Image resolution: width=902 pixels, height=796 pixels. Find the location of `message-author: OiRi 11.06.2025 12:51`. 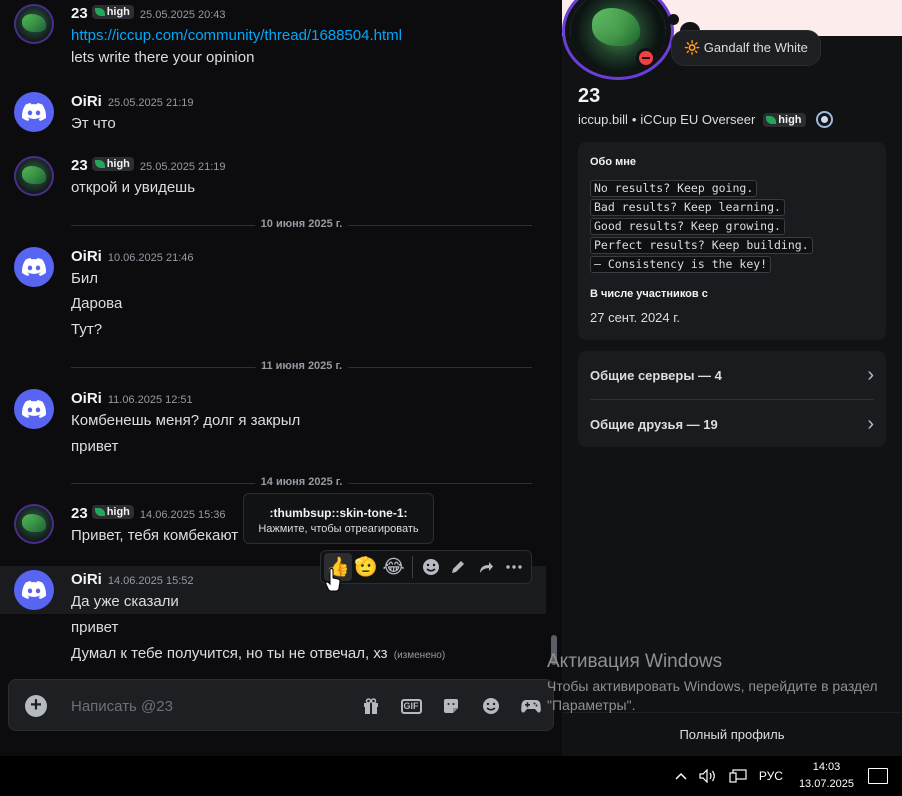

message-author: OiRi 11.06.2025 12:51 is located at coordinates (132, 398).